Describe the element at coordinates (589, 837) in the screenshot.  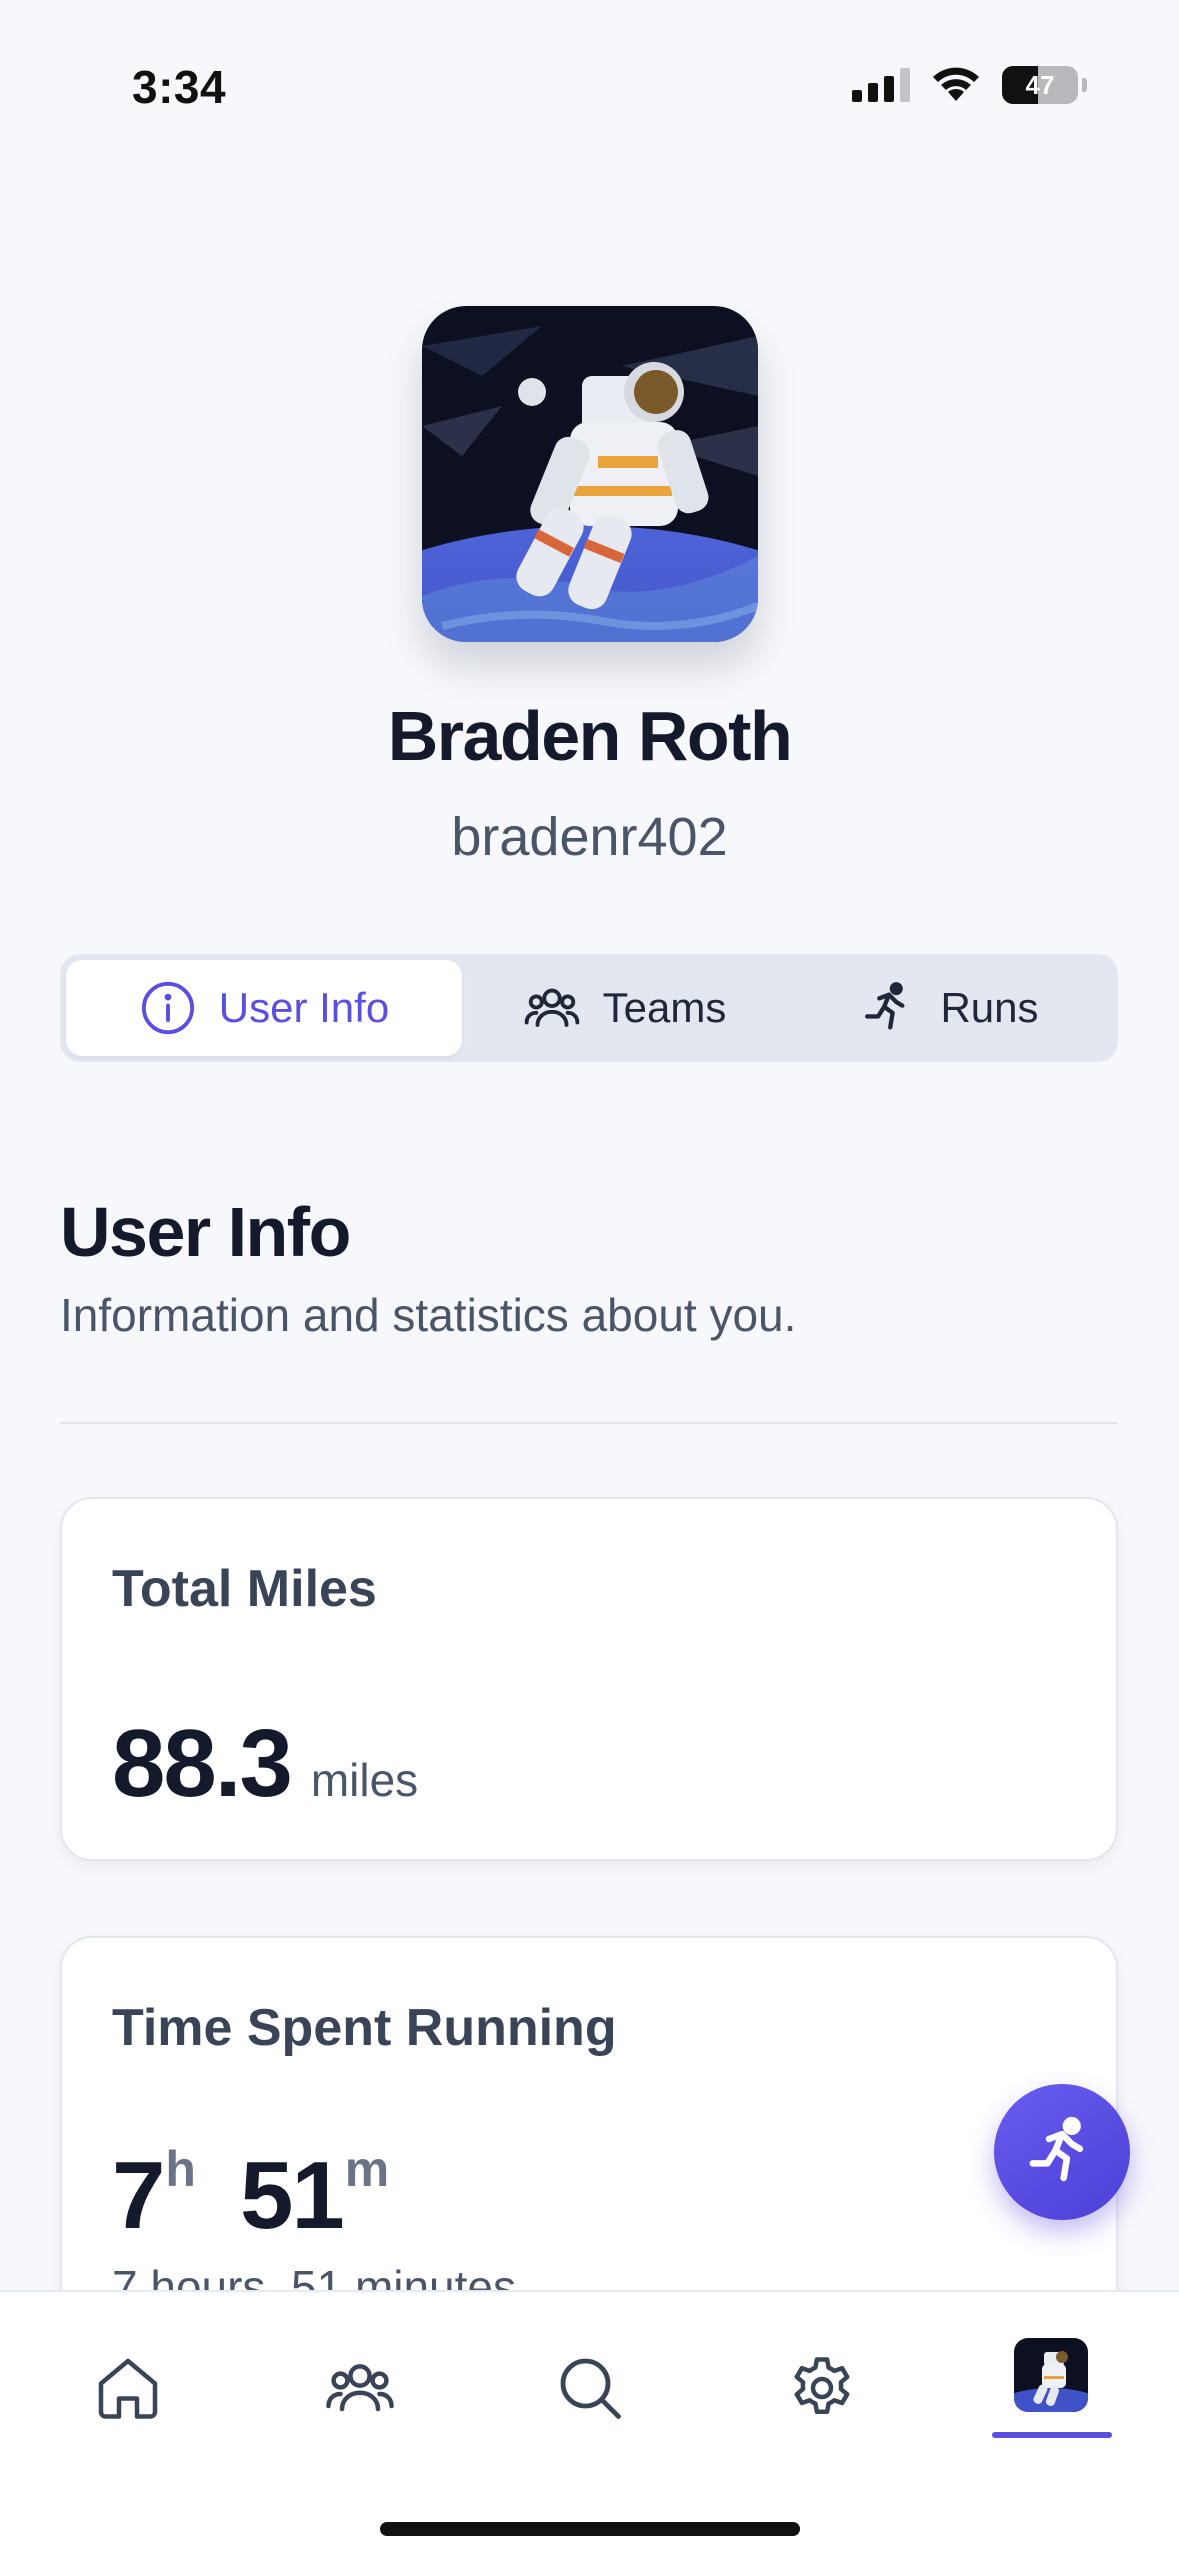
I see `profile-username: bradenr402` at that location.